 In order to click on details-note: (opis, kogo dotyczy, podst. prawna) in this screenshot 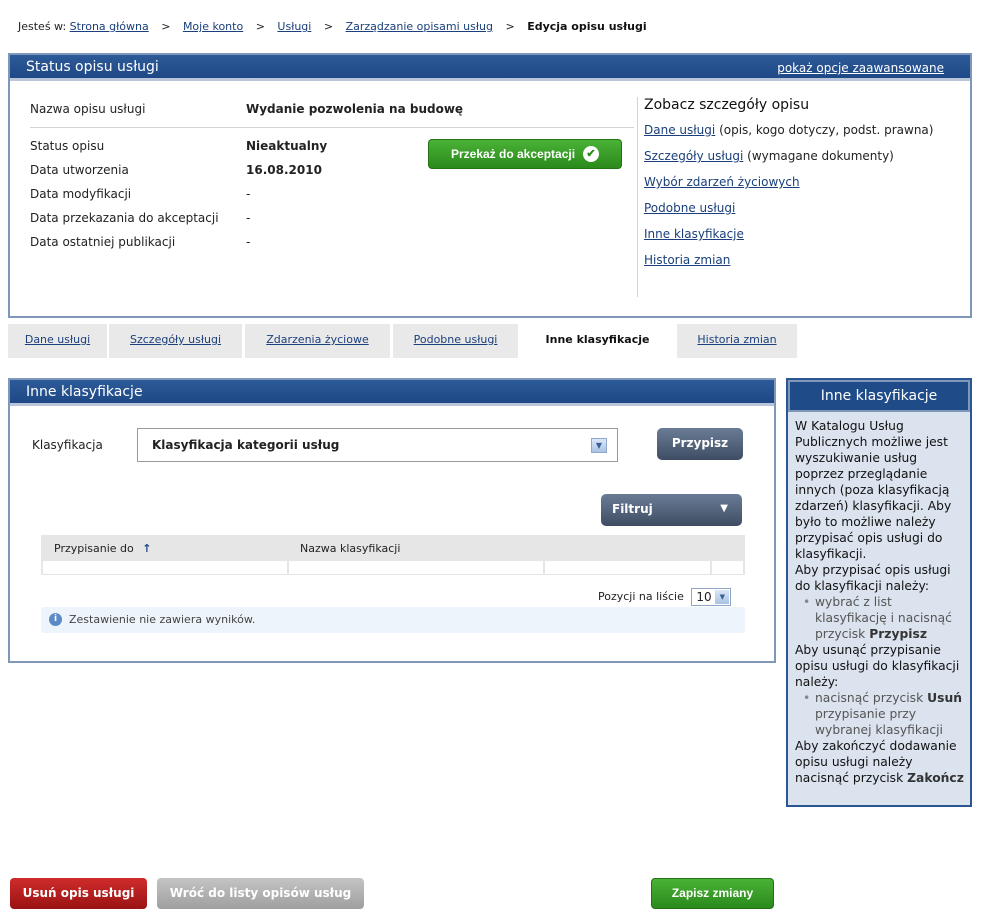, I will do `click(826, 130)`.